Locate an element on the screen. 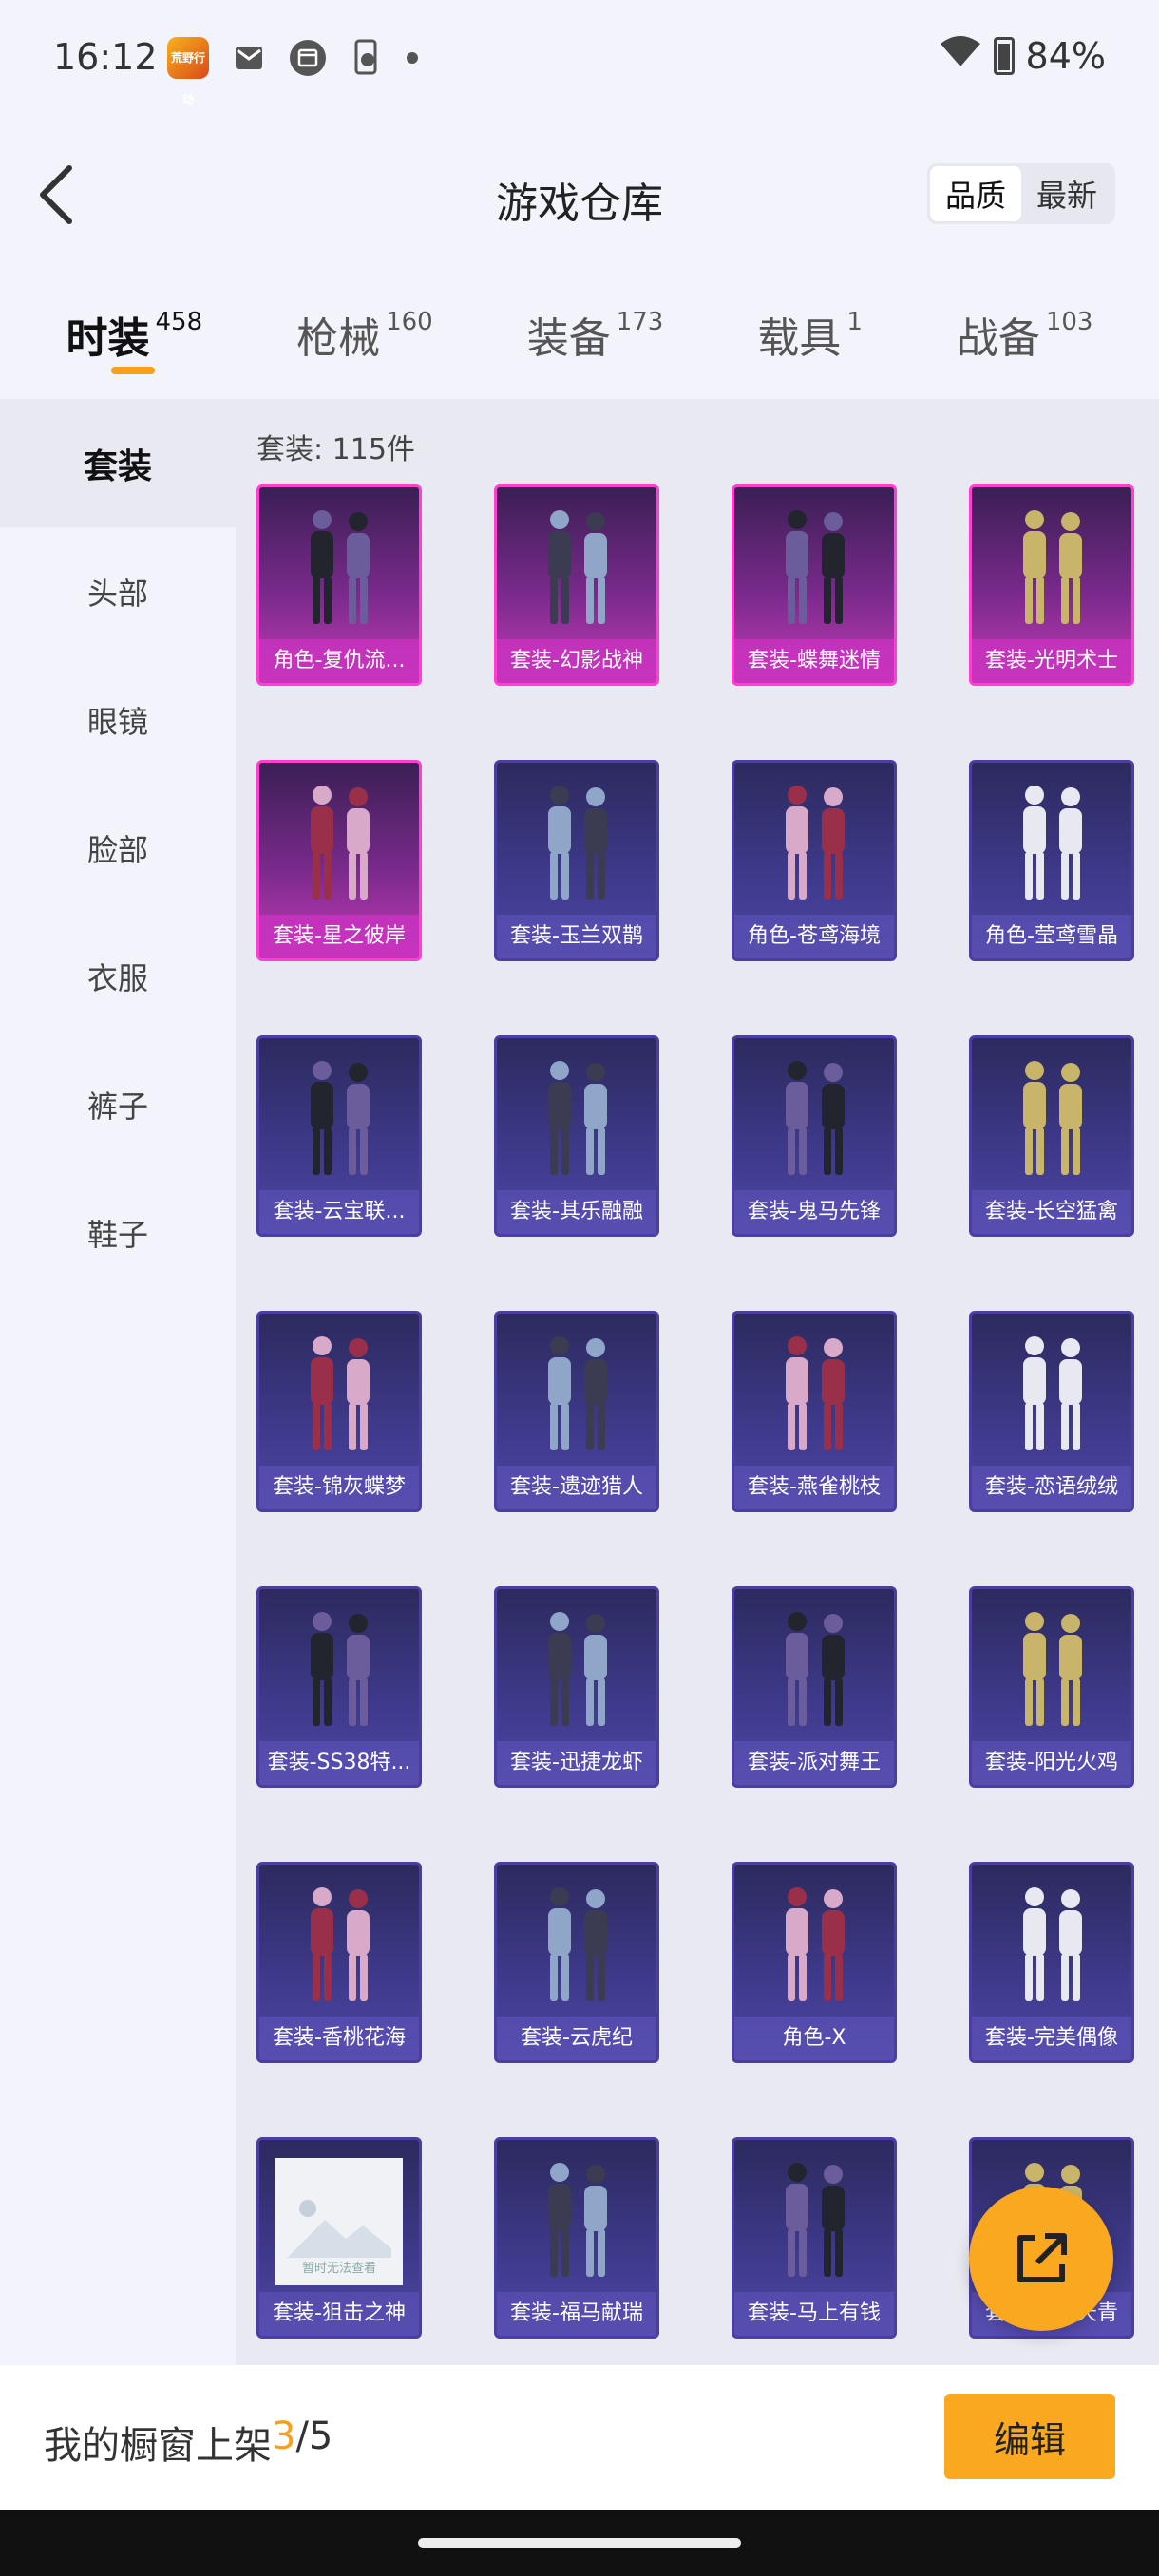 Image resolution: width=1159 pixels, height=2576 pixels. item-card: 套装-香桃花海 is located at coordinates (339, 1962).